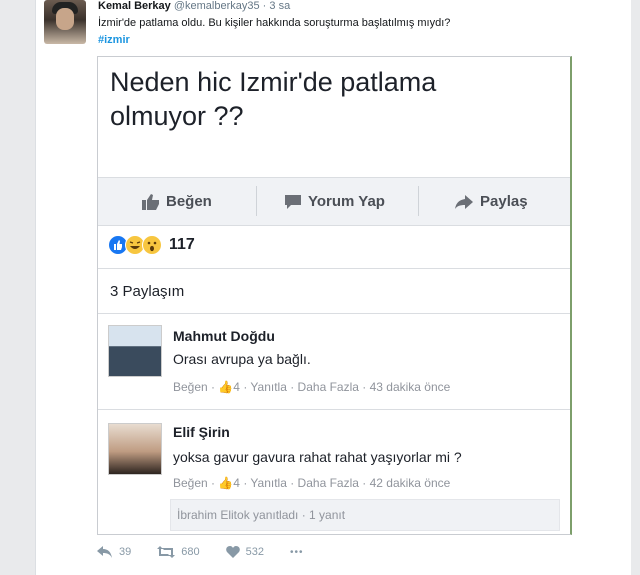 The height and width of the screenshot is (575, 640). Describe the element at coordinates (150, 201) in the screenshot. I see `thumbs-up-icon` at that location.